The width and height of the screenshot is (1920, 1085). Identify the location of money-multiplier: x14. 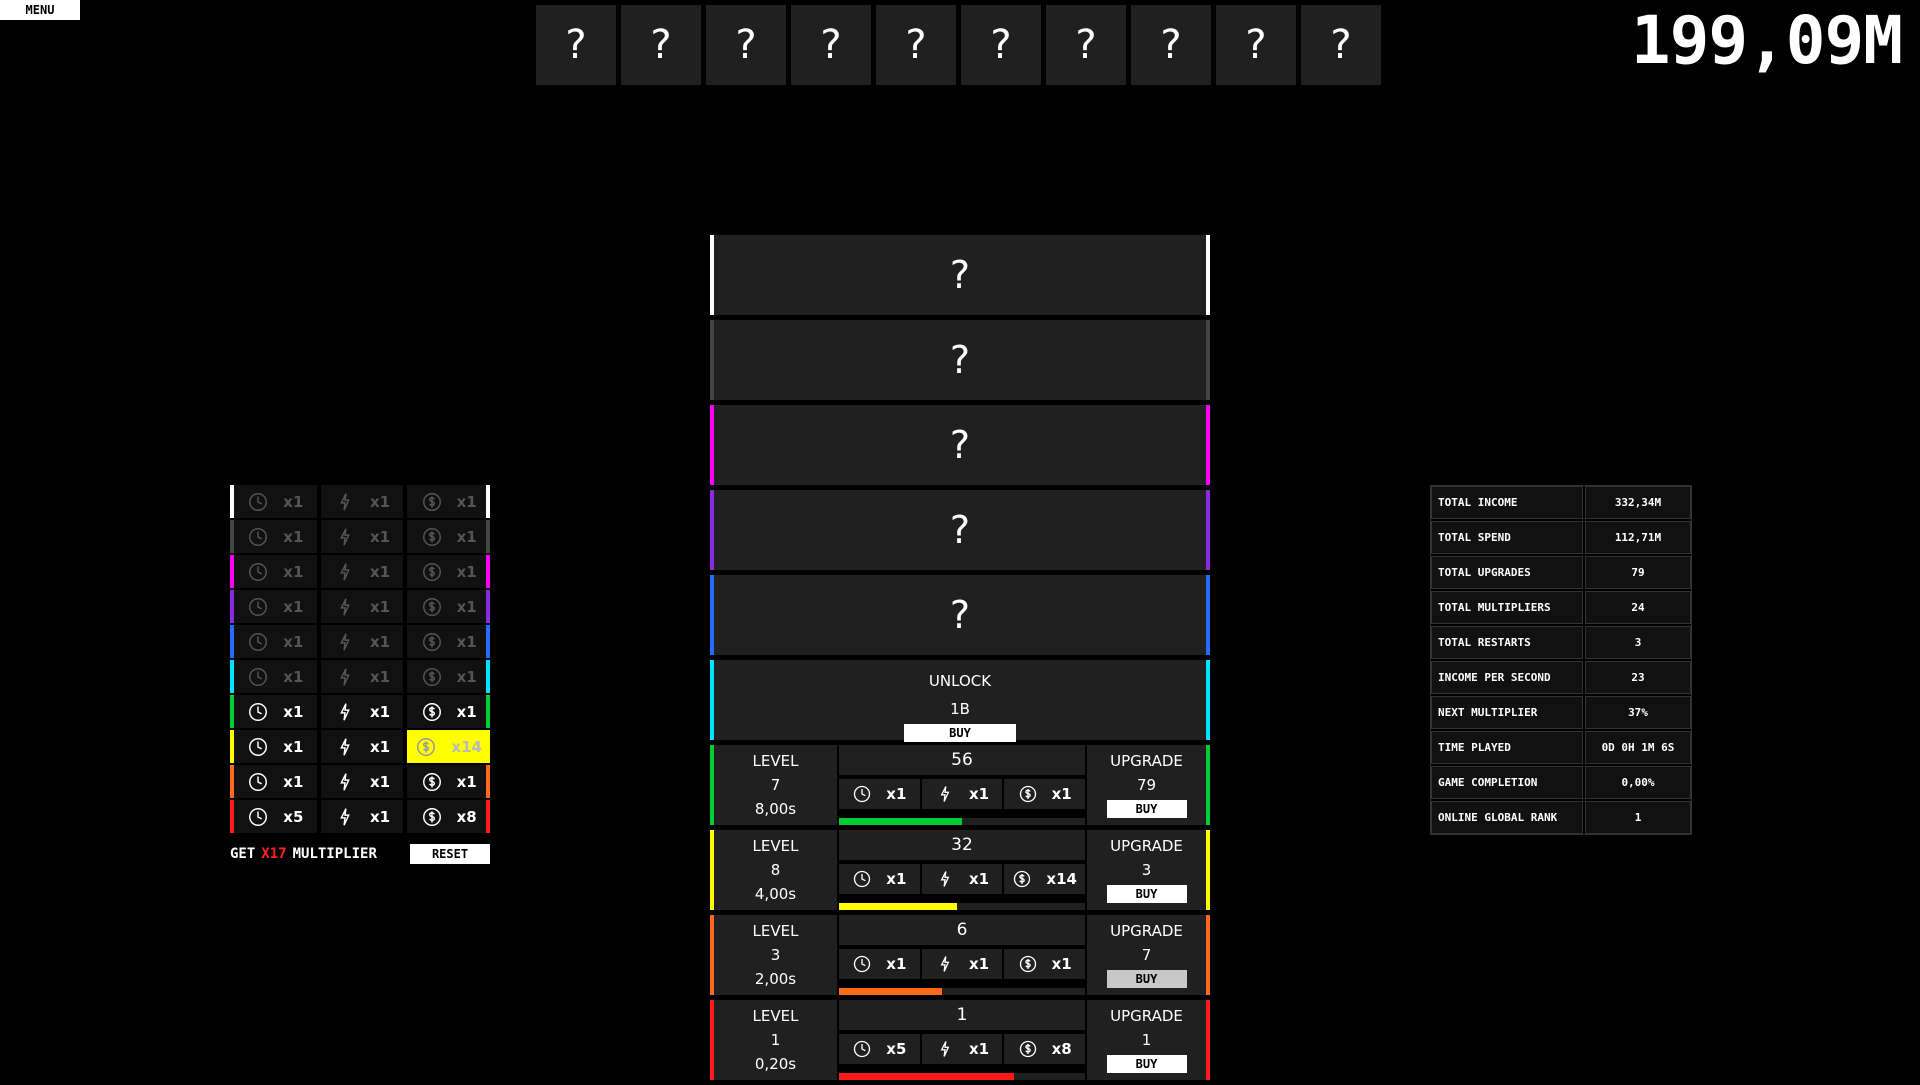
(449, 746).